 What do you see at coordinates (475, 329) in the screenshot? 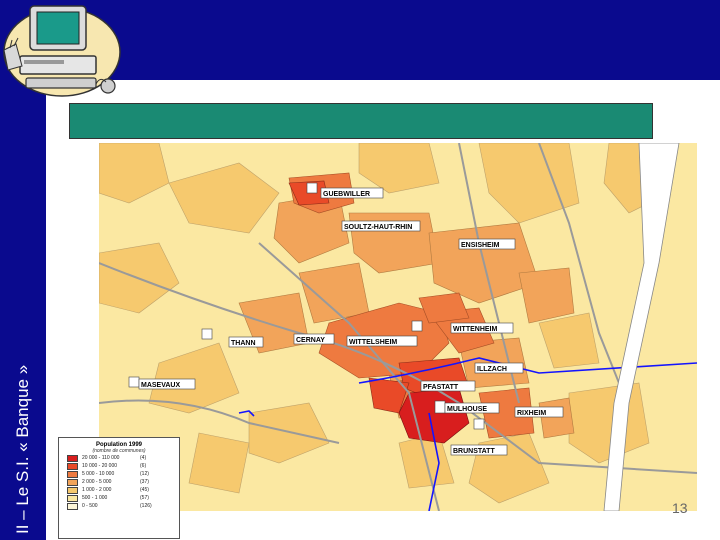
I see `svg-text: WITTENHEIM` at bounding box center [475, 329].